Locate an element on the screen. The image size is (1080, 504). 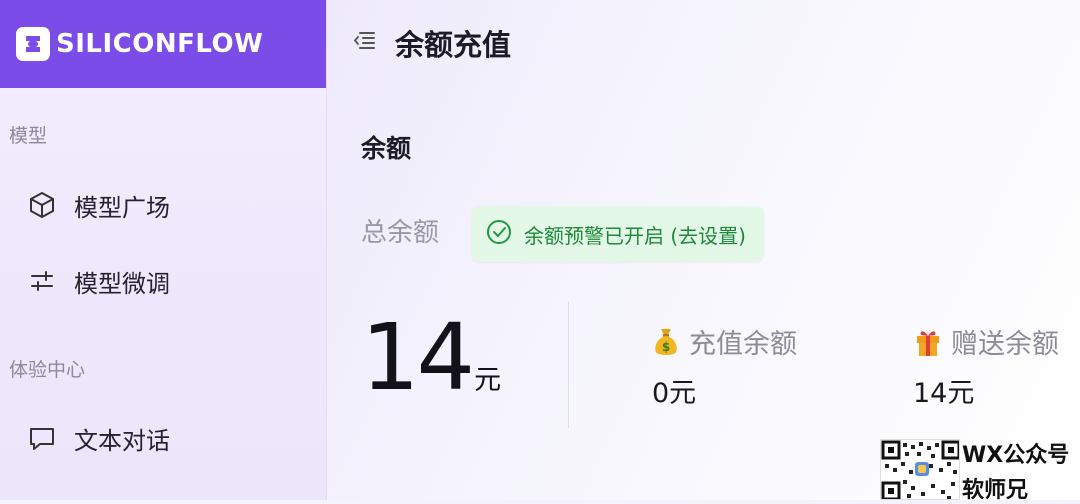
cube-icon is located at coordinates (42, 205).